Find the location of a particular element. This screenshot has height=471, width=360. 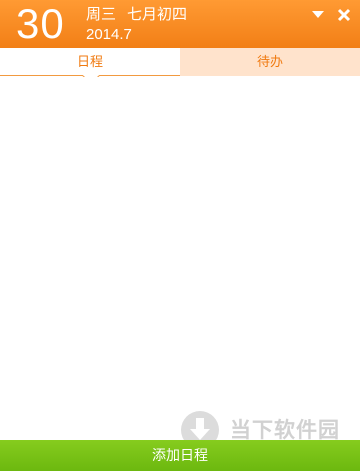

tab-todo: 待办 is located at coordinates (270, 62).